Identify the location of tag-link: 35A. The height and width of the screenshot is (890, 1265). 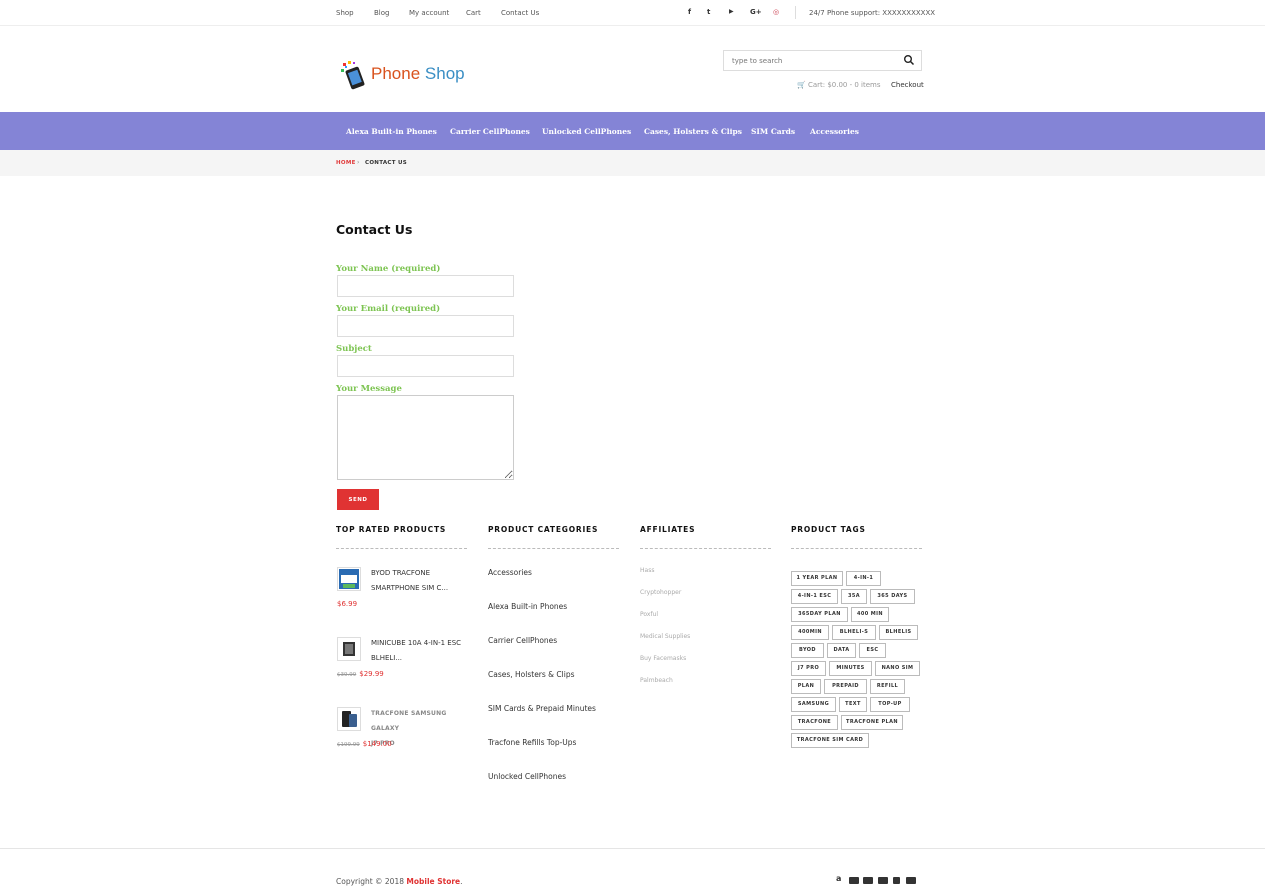
(854, 596).